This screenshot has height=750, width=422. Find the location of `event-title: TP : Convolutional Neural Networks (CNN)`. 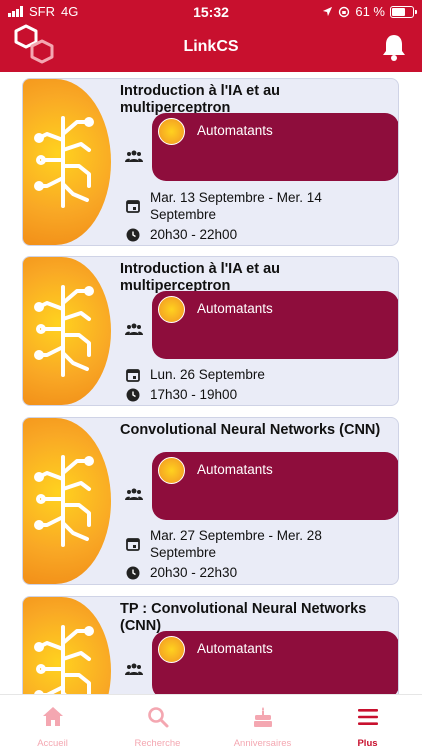

event-title: TP : Convolutional Neural Networks (CNN) is located at coordinates (243, 617).